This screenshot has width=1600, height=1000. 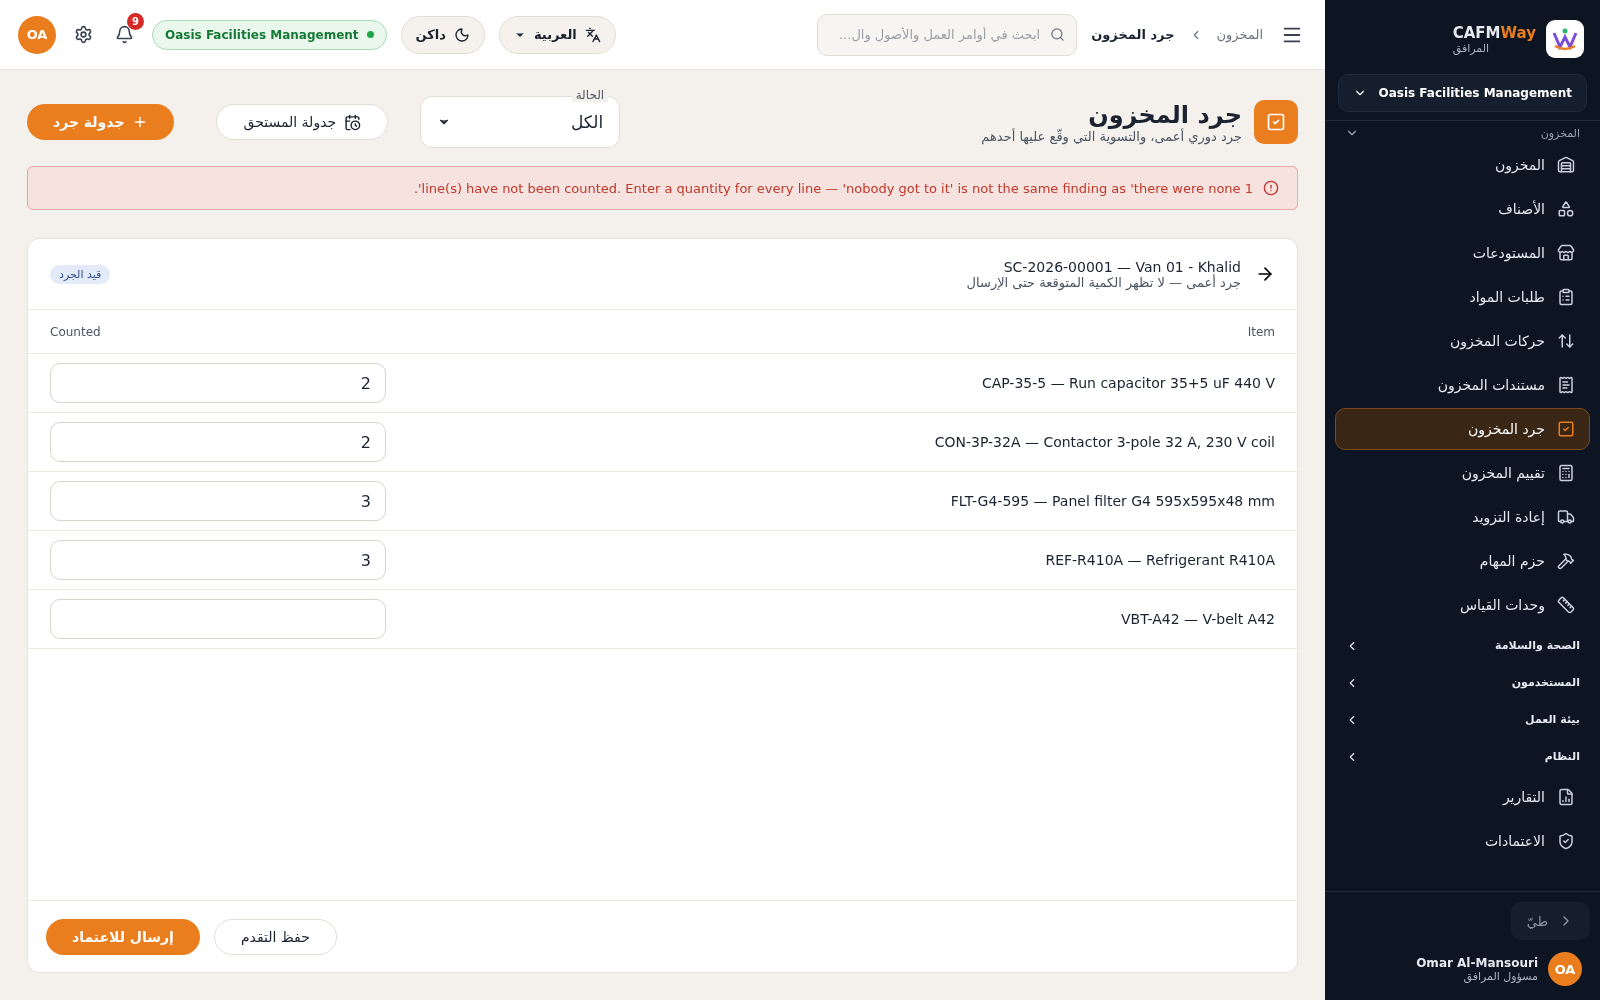 What do you see at coordinates (1566, 385) in the screenshot?
I see `receipt-icon` at bounding box center [1566, 385].